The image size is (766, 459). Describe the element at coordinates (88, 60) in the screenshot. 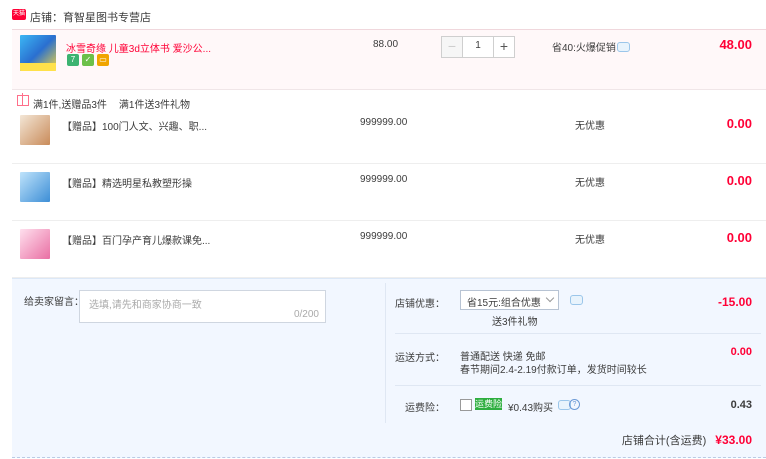

I see `shield-icon: ✓` at that location.